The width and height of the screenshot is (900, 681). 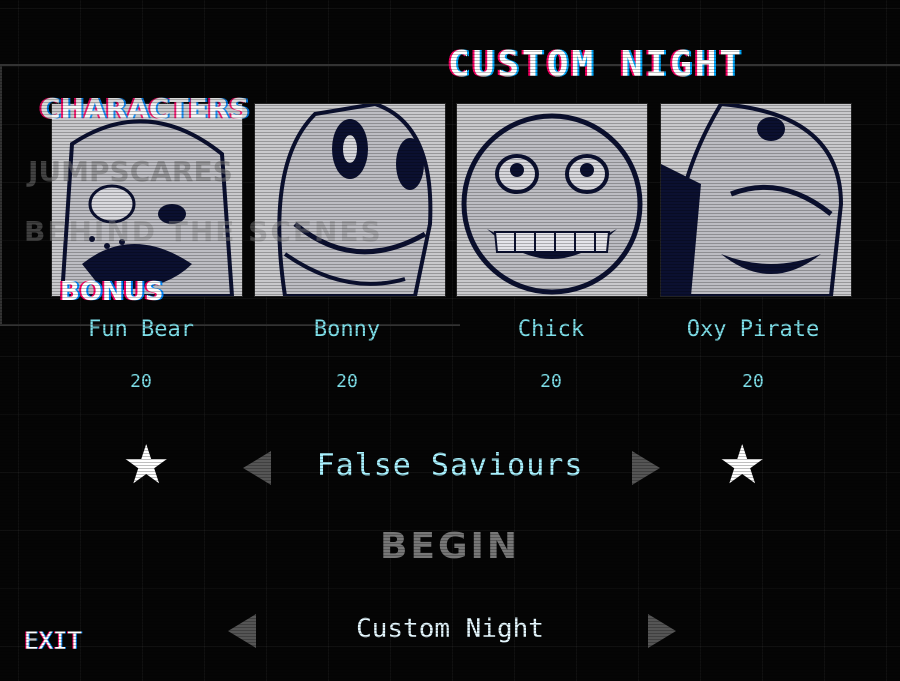 I want to click on begin-button: BEGIN, so click(x=450, y=546).